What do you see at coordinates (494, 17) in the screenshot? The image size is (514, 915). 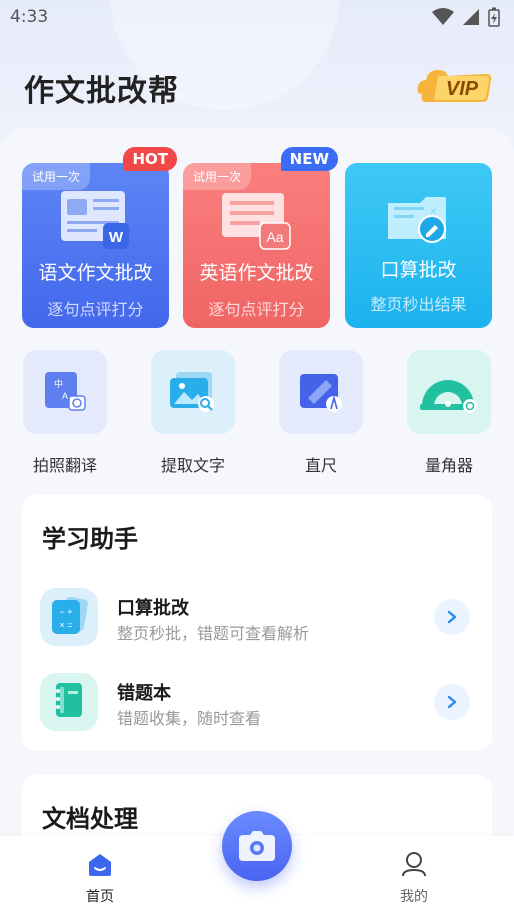 I see `battery-icon` at bounding box center [494, 17].